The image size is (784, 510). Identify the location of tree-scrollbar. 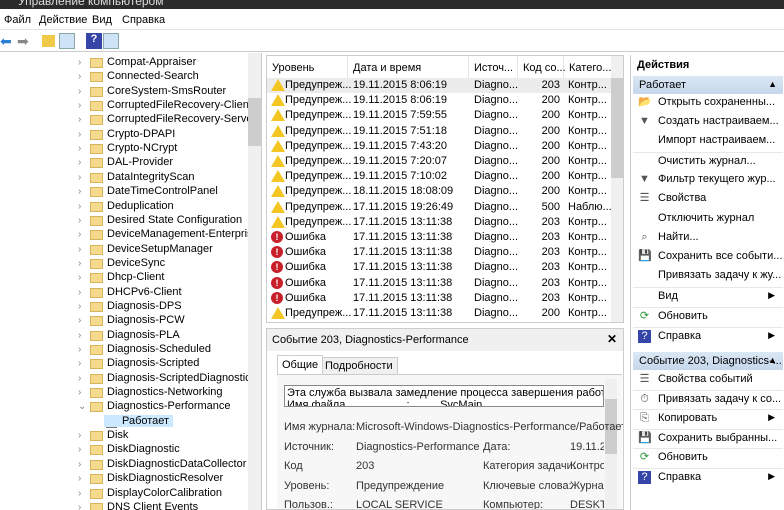
(254, 281).